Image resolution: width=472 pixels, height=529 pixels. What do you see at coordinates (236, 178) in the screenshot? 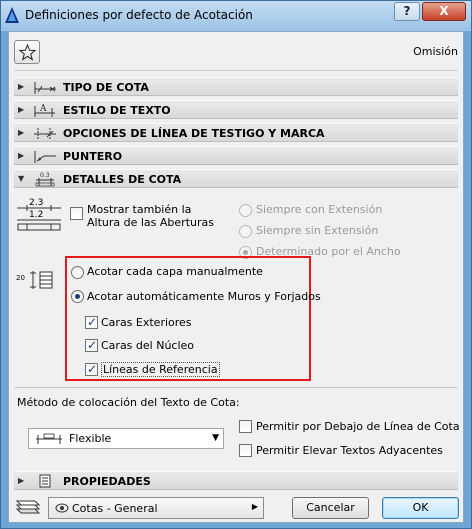
I see `panel-detalles-de-cota: ▼ 0.3 DETALLES DE COTA` at bounding box center [236, 178].